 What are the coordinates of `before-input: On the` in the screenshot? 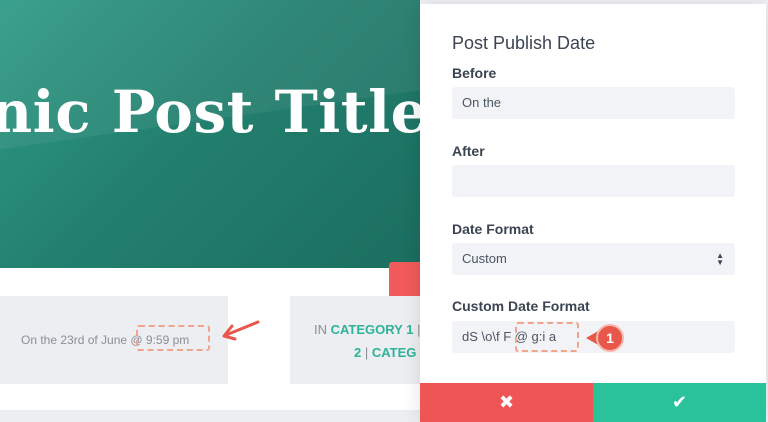 It's located at (593, 103).